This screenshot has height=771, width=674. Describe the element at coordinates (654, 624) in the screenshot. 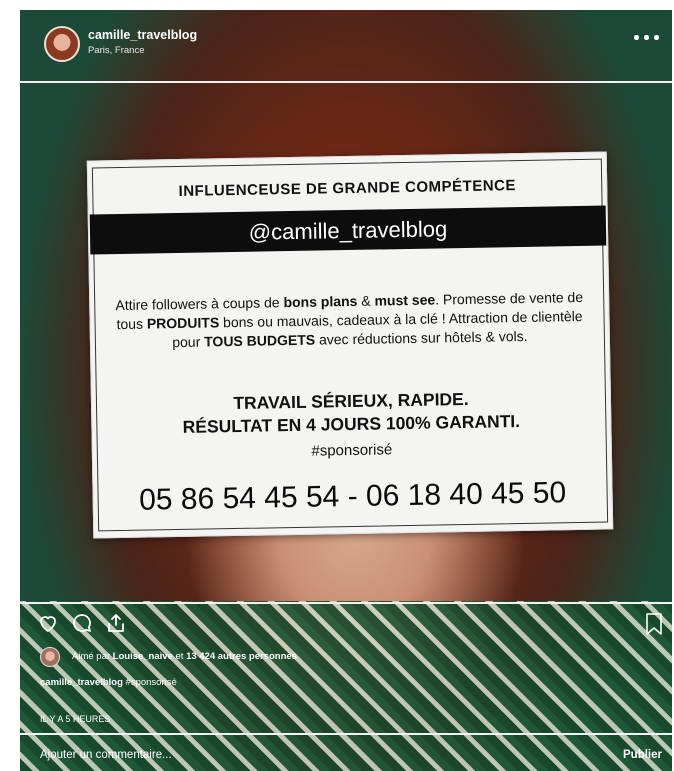

I see `bookmark-icon` at that location.